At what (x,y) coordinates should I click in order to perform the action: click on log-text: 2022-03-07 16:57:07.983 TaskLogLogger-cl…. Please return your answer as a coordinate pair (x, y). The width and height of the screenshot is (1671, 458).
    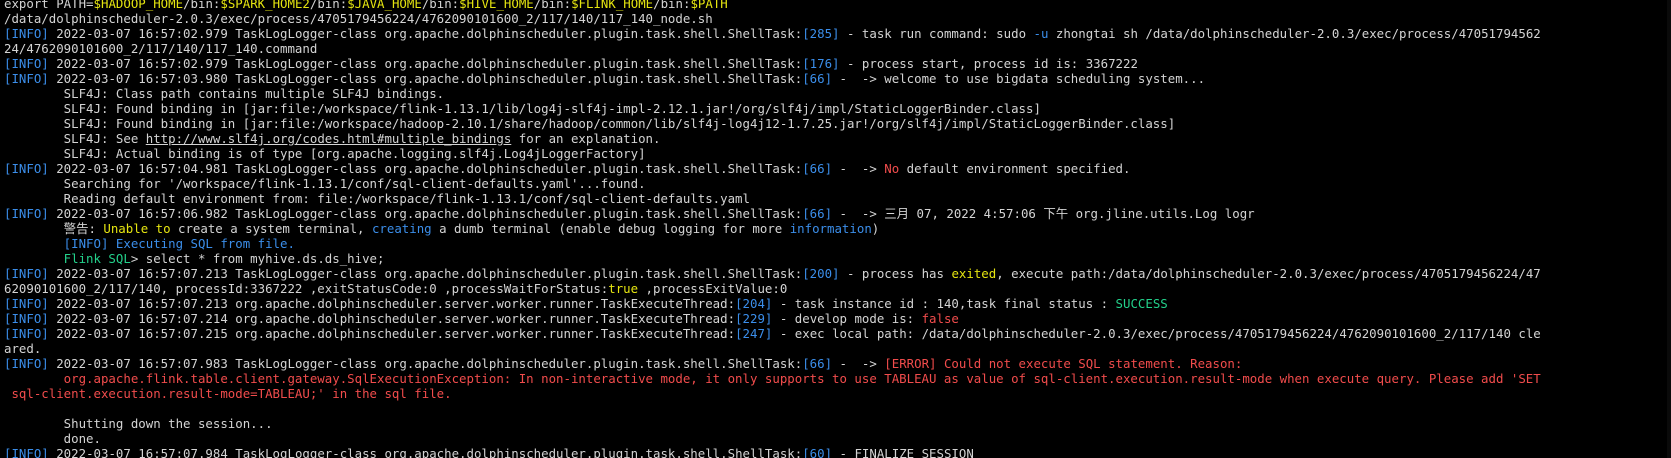
    Looking at the image, I should click on (425, 363).